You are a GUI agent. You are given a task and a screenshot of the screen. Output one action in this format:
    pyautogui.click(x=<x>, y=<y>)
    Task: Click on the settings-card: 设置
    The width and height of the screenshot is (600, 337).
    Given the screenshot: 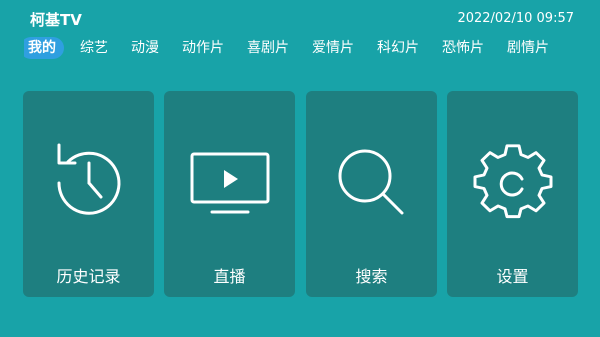 What is the action you would take?
    pyautogui.click(x=512, y=194)
    